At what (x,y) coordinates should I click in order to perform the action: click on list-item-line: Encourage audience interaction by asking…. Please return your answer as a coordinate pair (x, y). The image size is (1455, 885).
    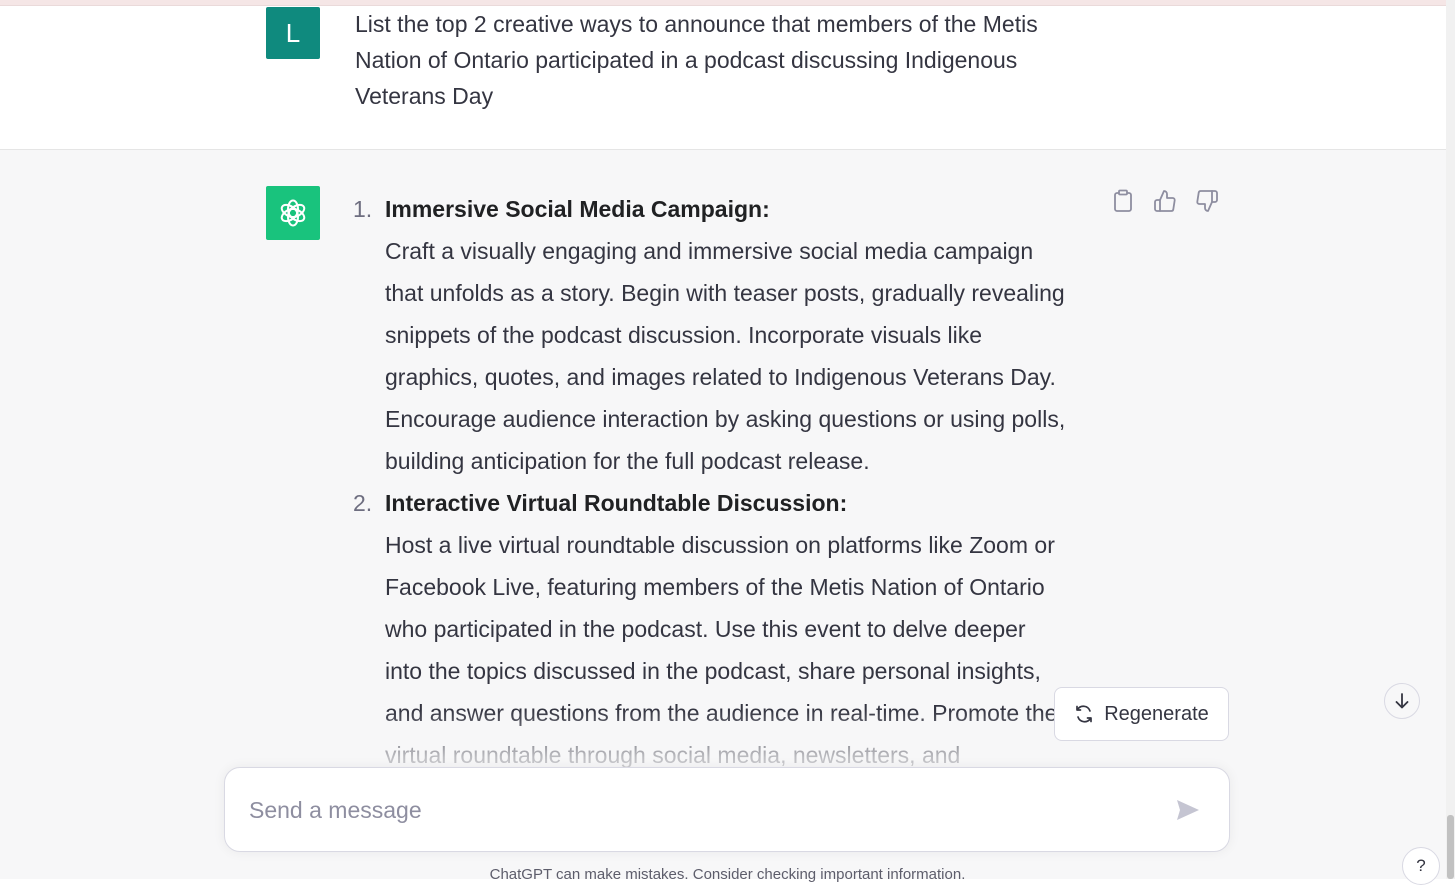
    Looking at the image, I should click on (725, 419).